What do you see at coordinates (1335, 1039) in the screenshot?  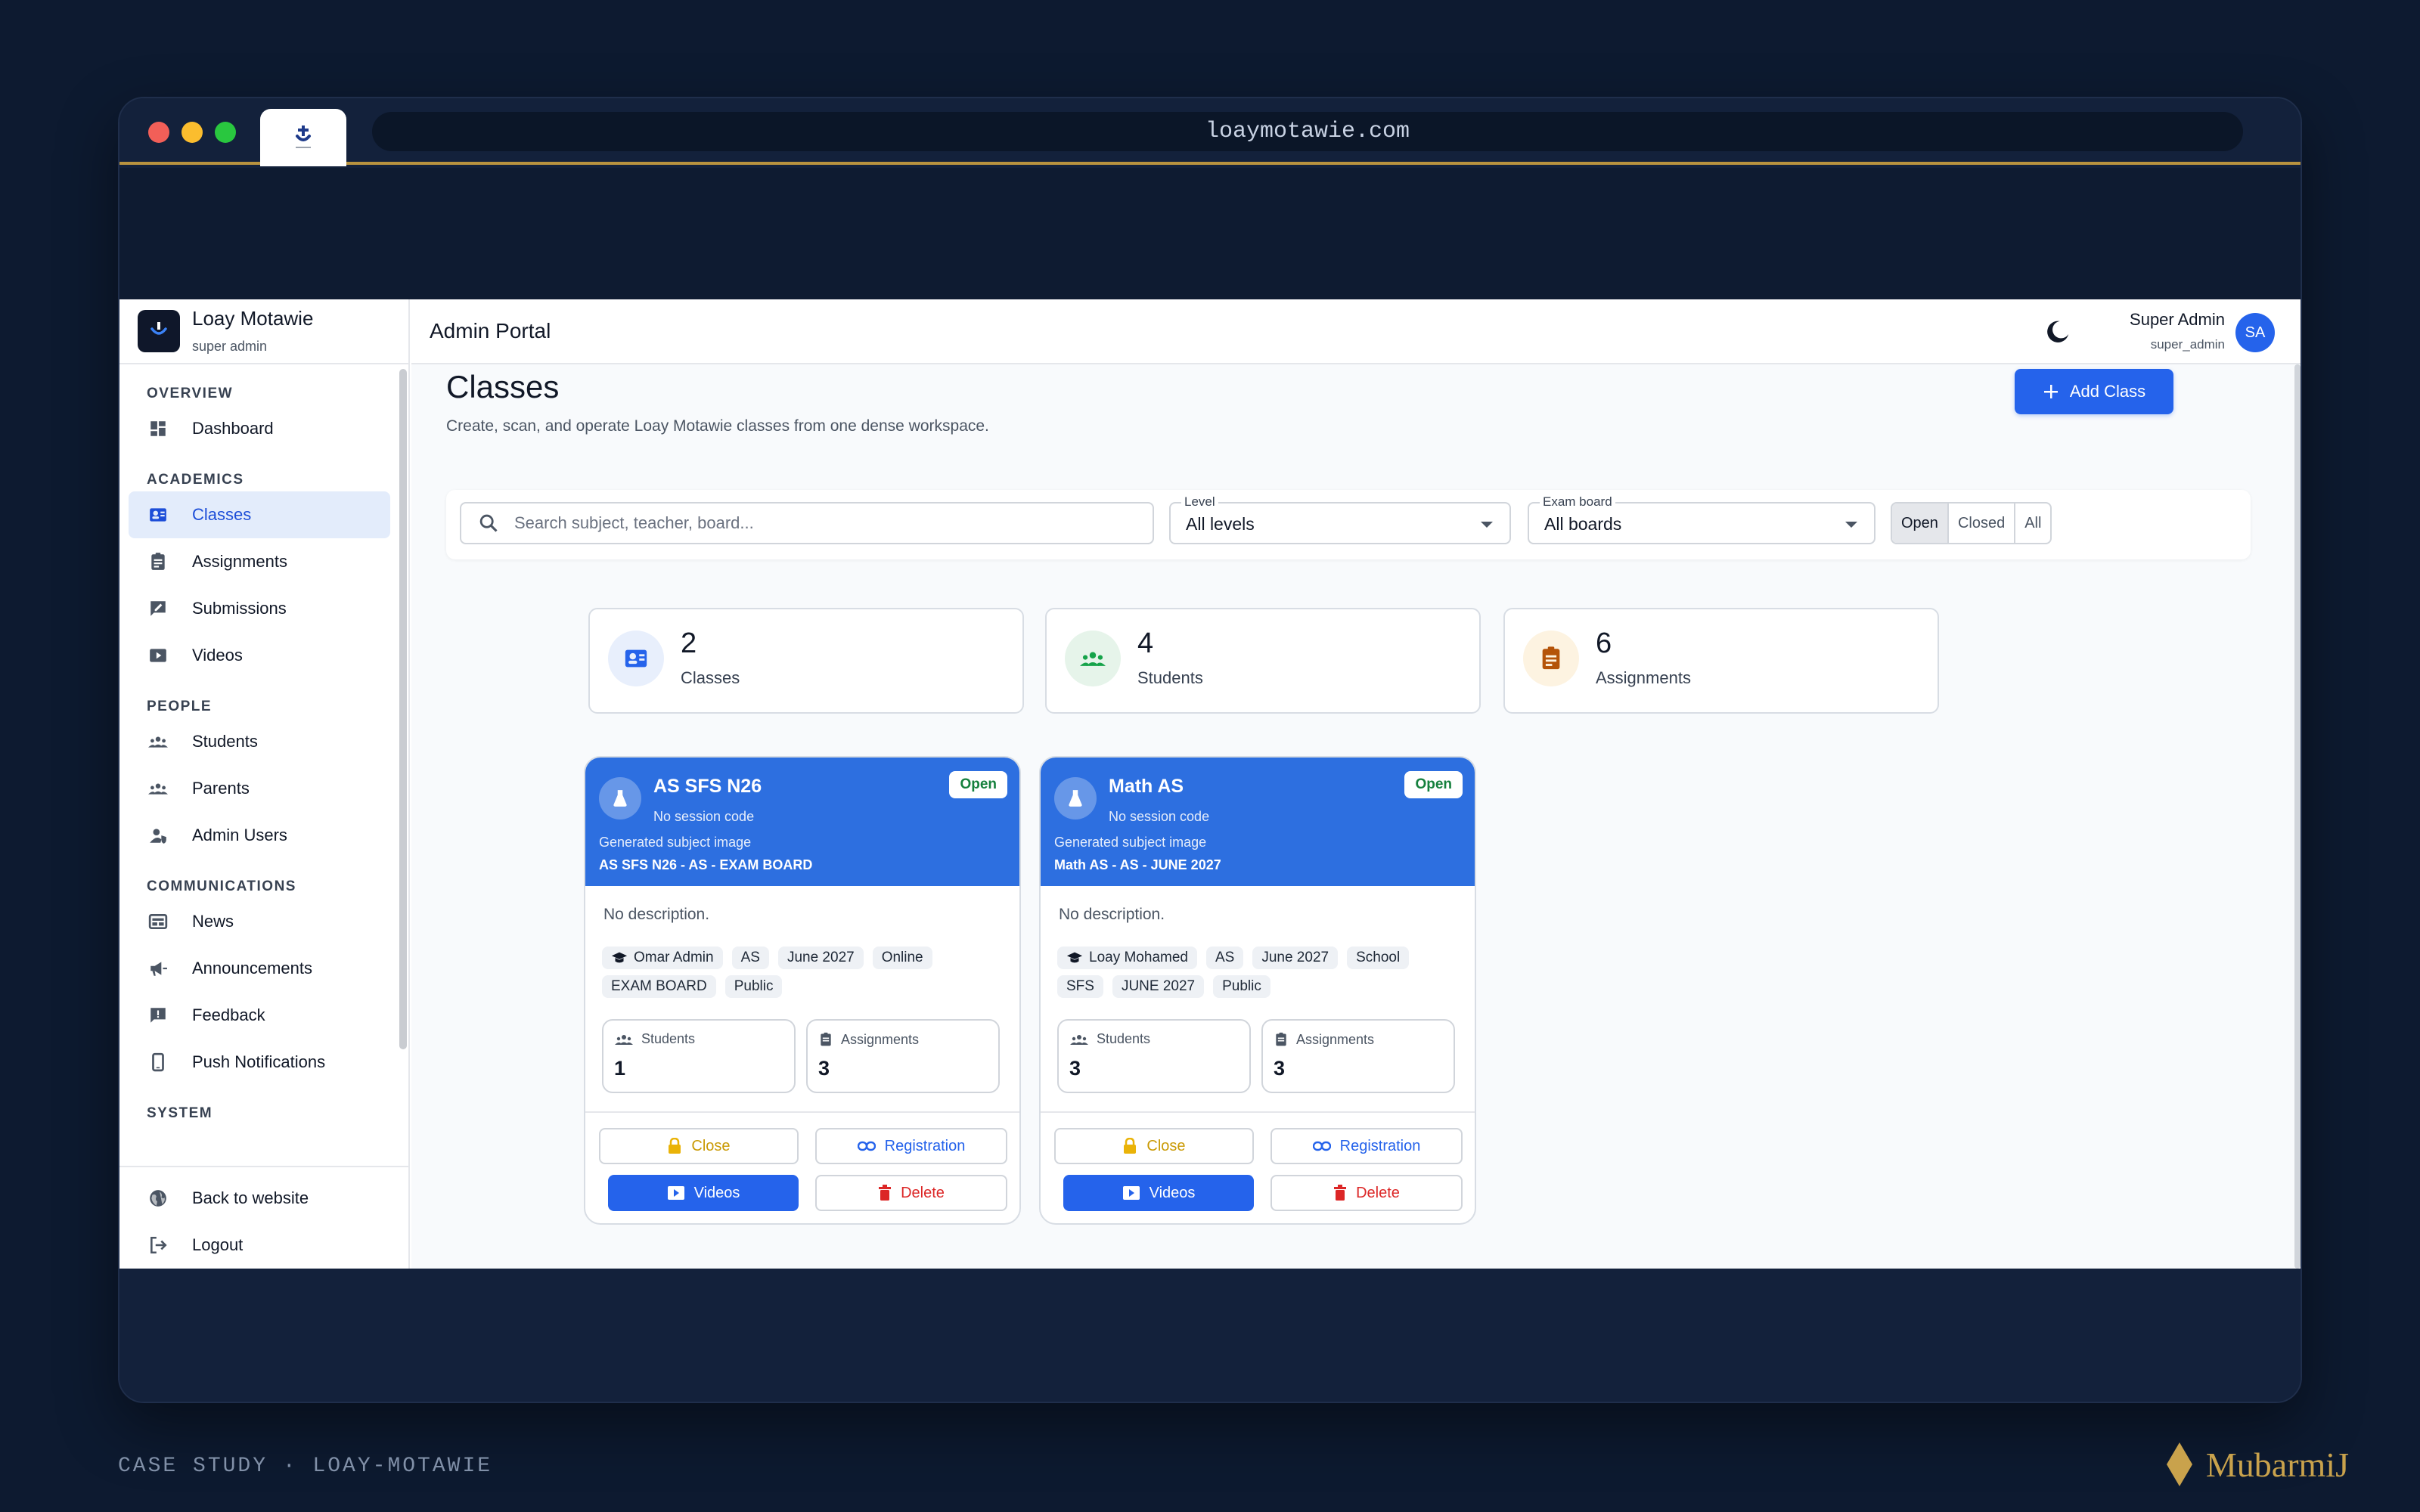 I see `mini-label: Assignments` at bounding box center [1335, 1039].